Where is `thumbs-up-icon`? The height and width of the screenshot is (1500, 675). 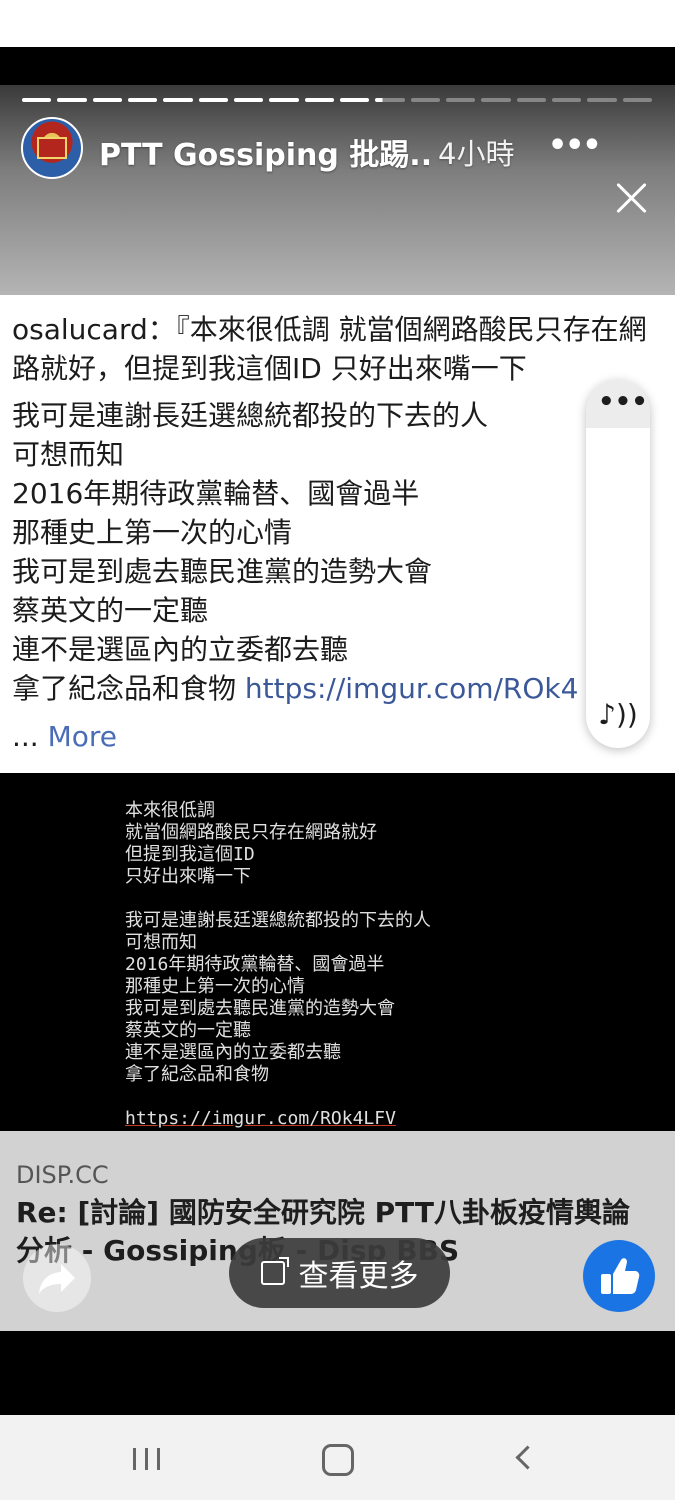
thumbs-up-icon is located at coordinates (620, 1276).